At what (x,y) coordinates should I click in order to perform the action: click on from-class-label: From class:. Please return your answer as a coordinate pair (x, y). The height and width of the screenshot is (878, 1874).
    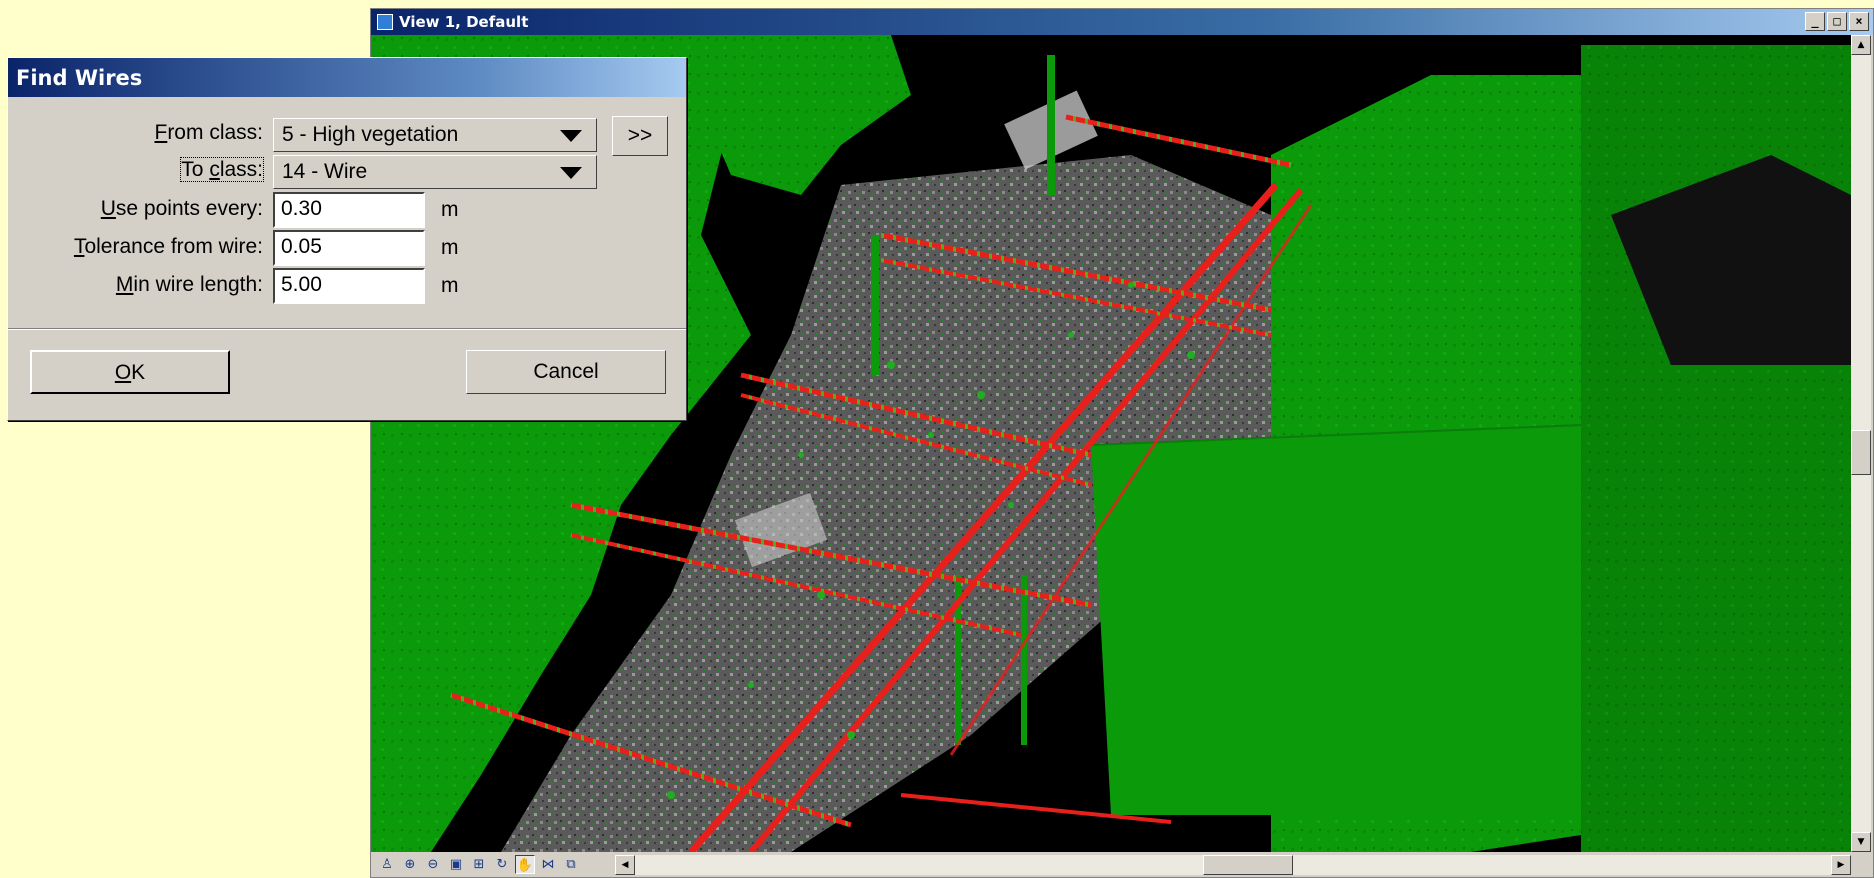
    Looking at the image, I should click on (208, 132).